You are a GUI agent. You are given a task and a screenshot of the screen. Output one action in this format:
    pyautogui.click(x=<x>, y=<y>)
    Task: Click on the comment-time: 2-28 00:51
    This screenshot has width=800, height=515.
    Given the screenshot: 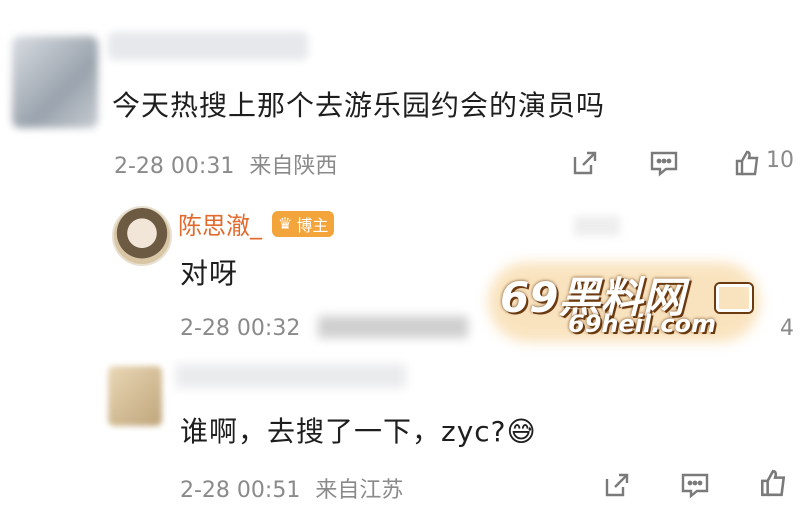 What is the action you would take?
    pyautogui.click(x=240, y=490)
    